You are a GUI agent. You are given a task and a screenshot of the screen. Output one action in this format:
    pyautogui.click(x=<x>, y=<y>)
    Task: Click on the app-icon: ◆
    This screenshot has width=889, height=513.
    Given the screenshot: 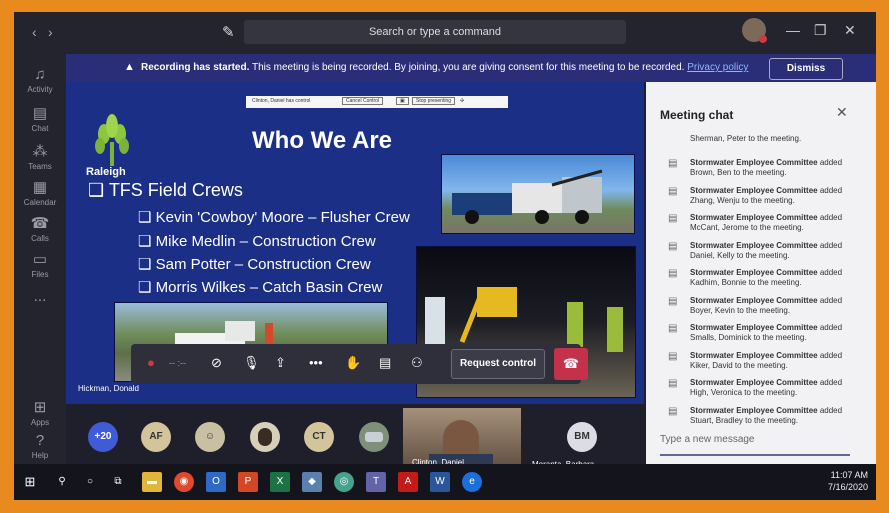 What is the action you would take?
    pyautogui.click(x=312, y=482)
    